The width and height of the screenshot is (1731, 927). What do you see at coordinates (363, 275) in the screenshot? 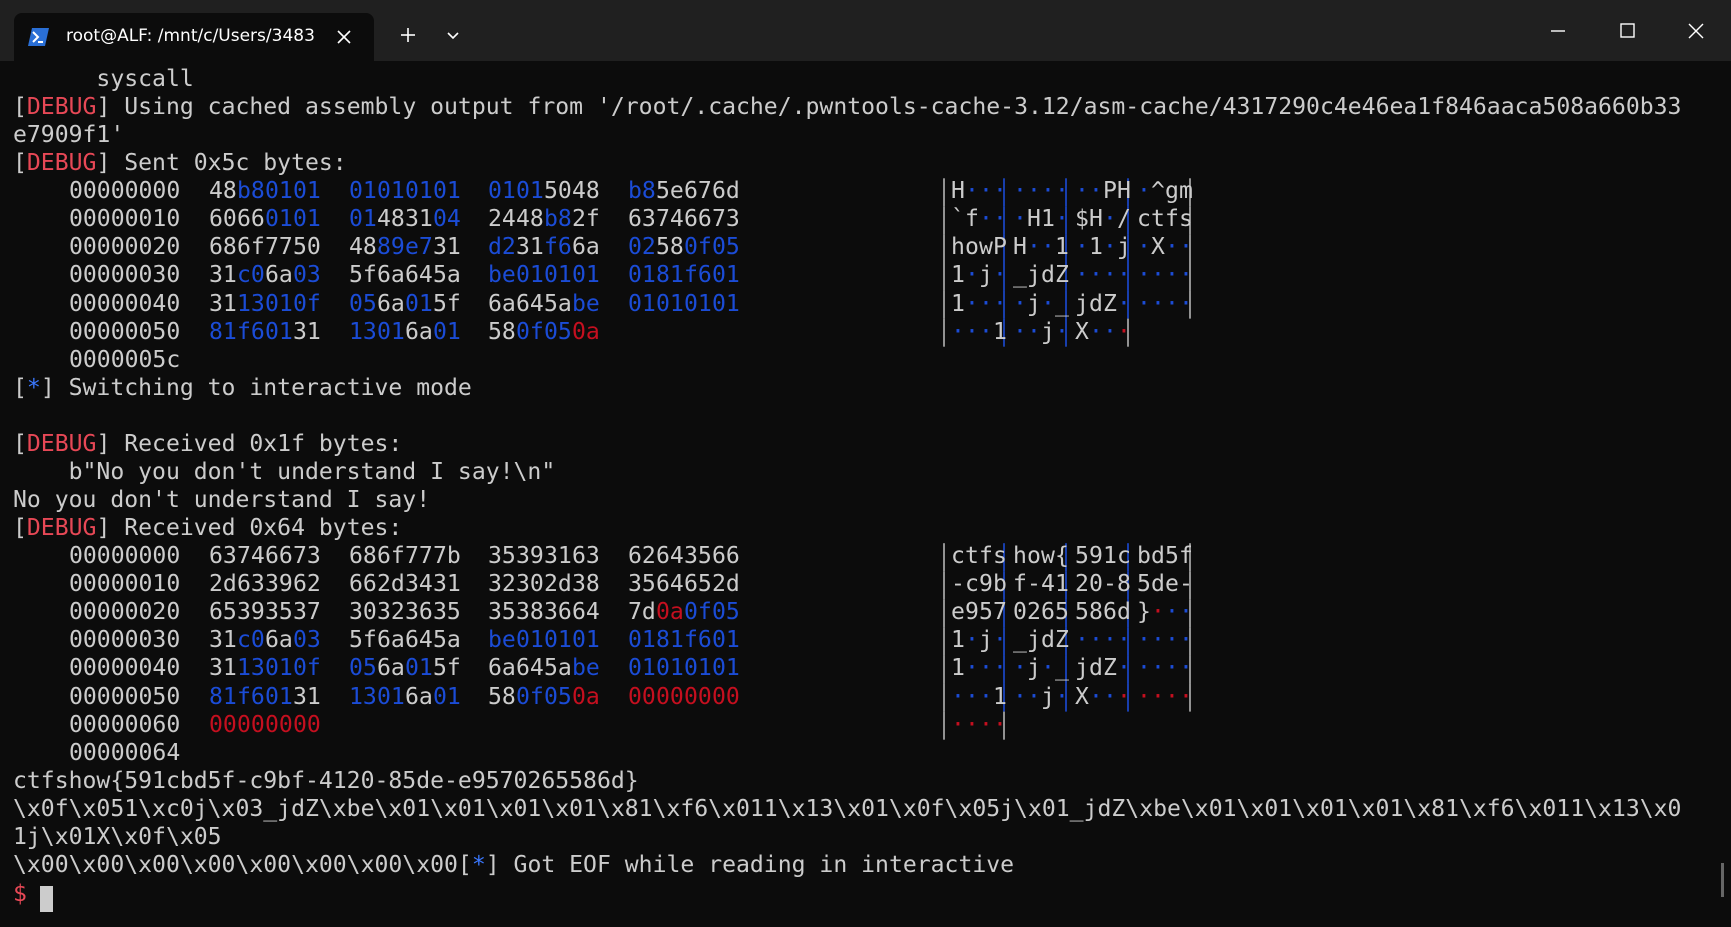
I see `hex-byte: 5f` at bounding box center [363, 275].